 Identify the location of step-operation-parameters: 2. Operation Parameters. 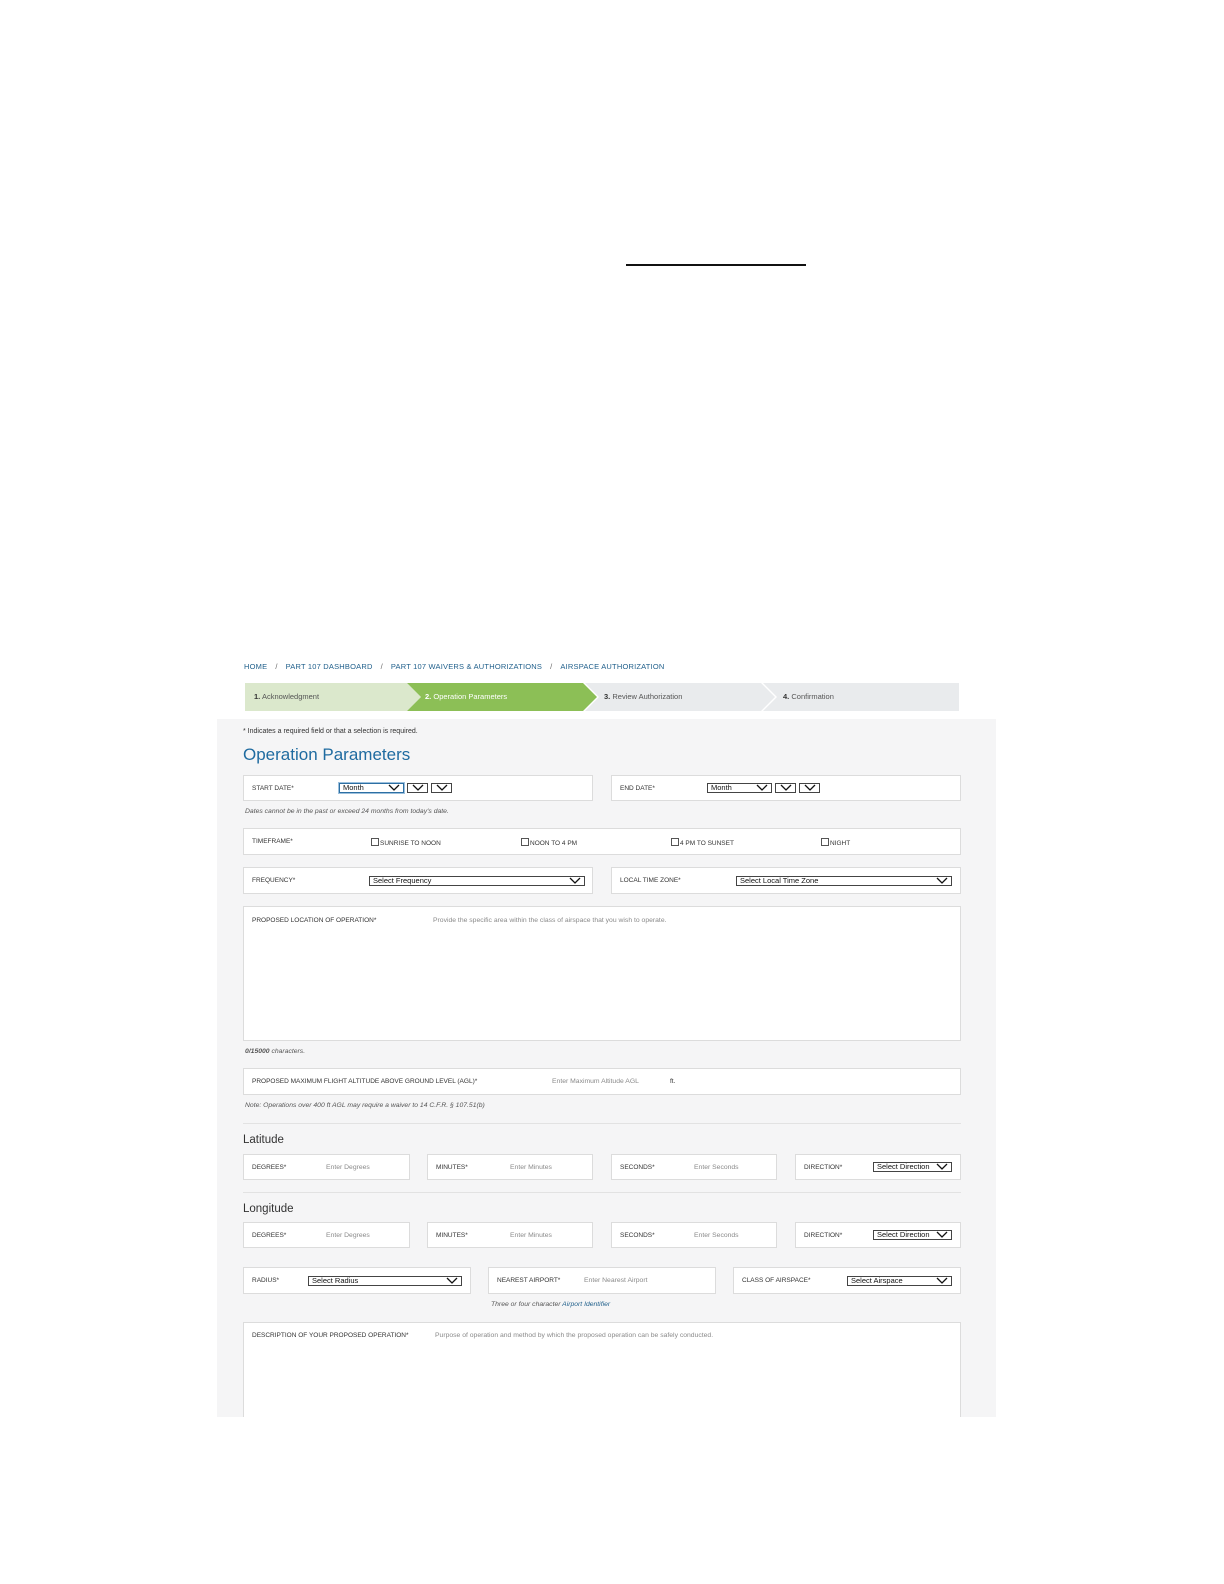
(502, 697).